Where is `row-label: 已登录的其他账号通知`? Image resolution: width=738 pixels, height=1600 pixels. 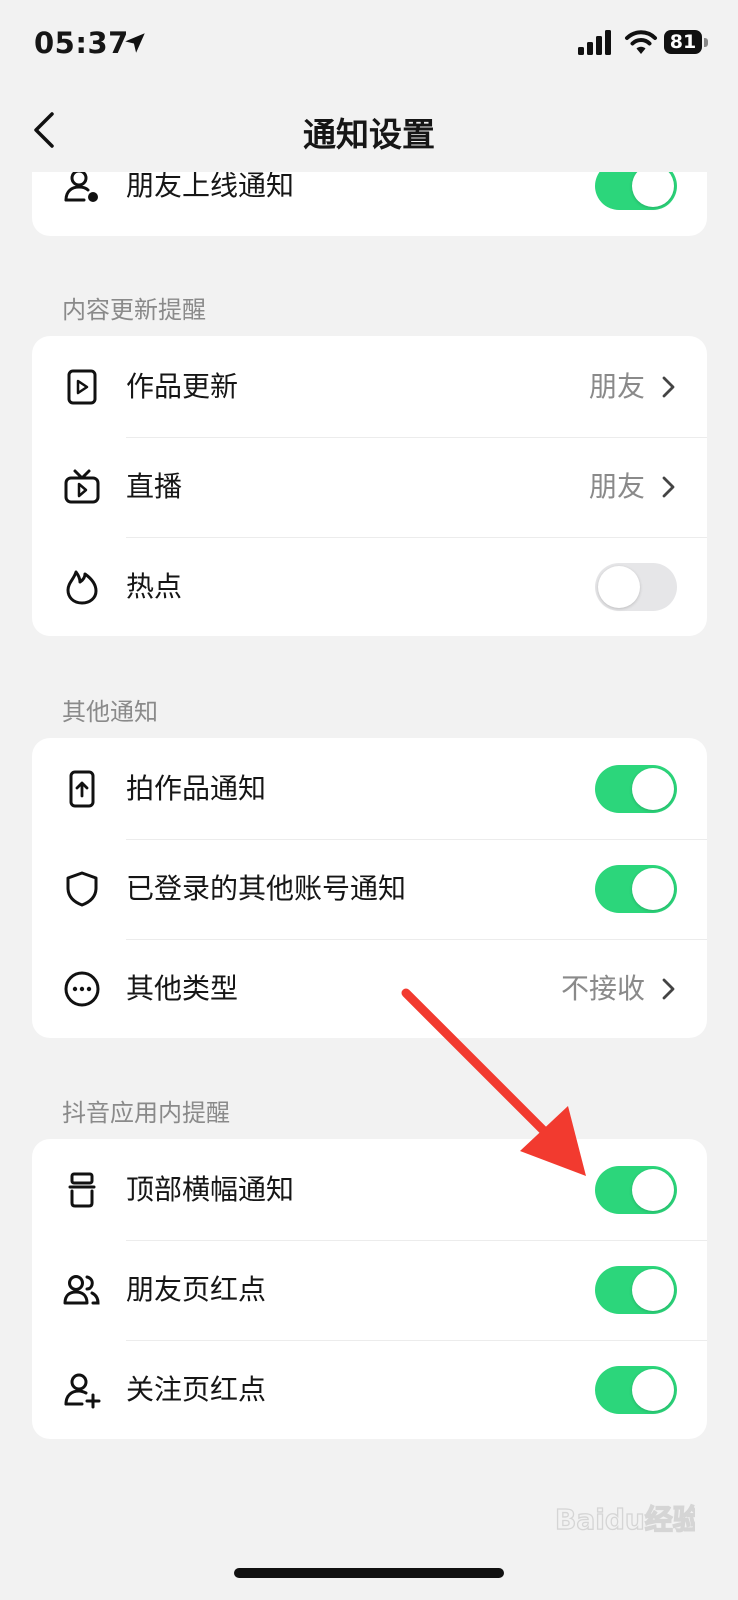 row-label: 已登录的其他账号通知 is located at coordinates (266, 888).